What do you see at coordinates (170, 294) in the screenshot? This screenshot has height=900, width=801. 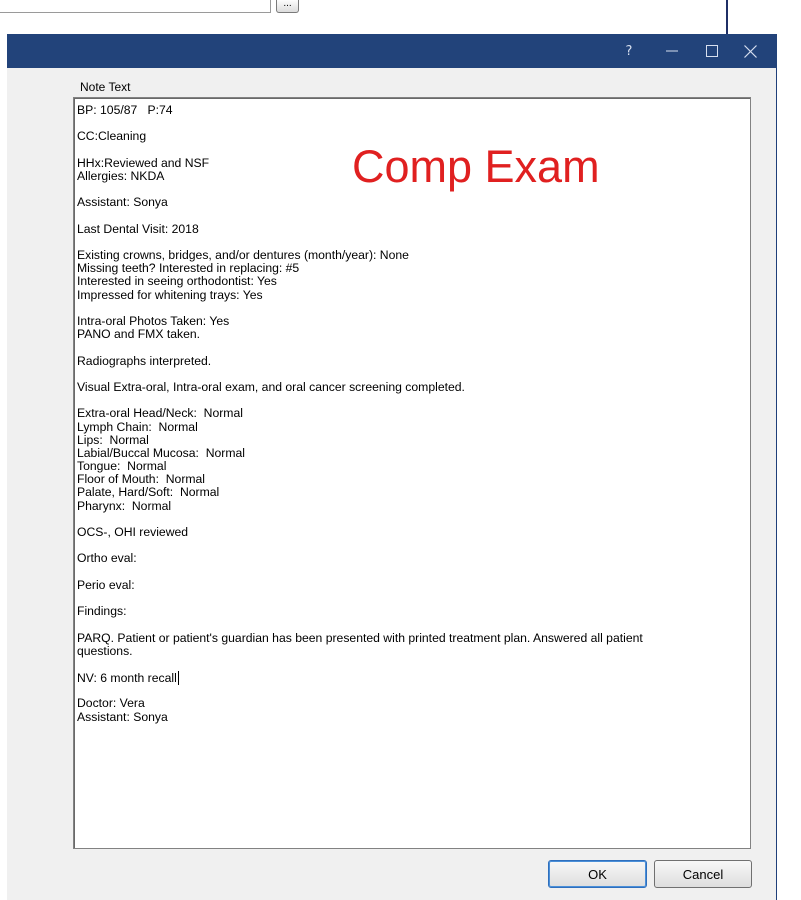 I see `note-line: Impressed for whitening trays: Yes` at bounding box center [170, 294].